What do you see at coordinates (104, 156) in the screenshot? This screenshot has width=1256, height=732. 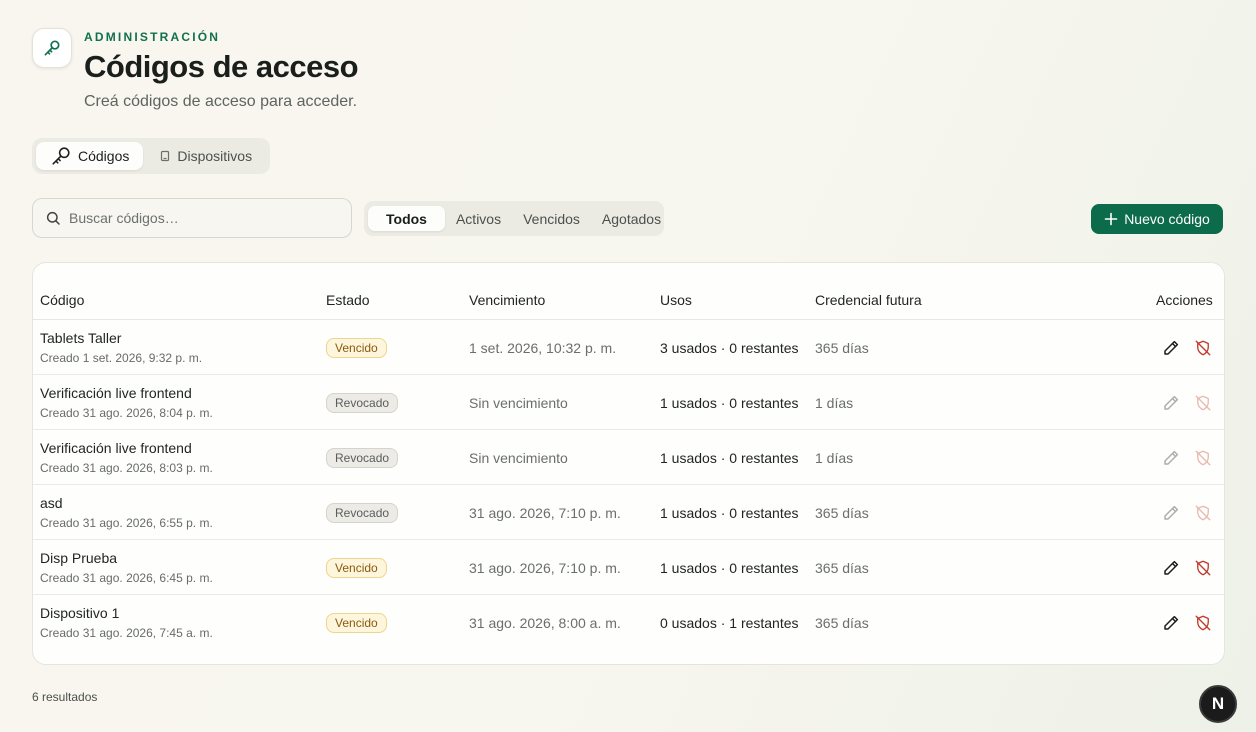 I see `tab-label: Códigos` at bounding box center [104, 156].